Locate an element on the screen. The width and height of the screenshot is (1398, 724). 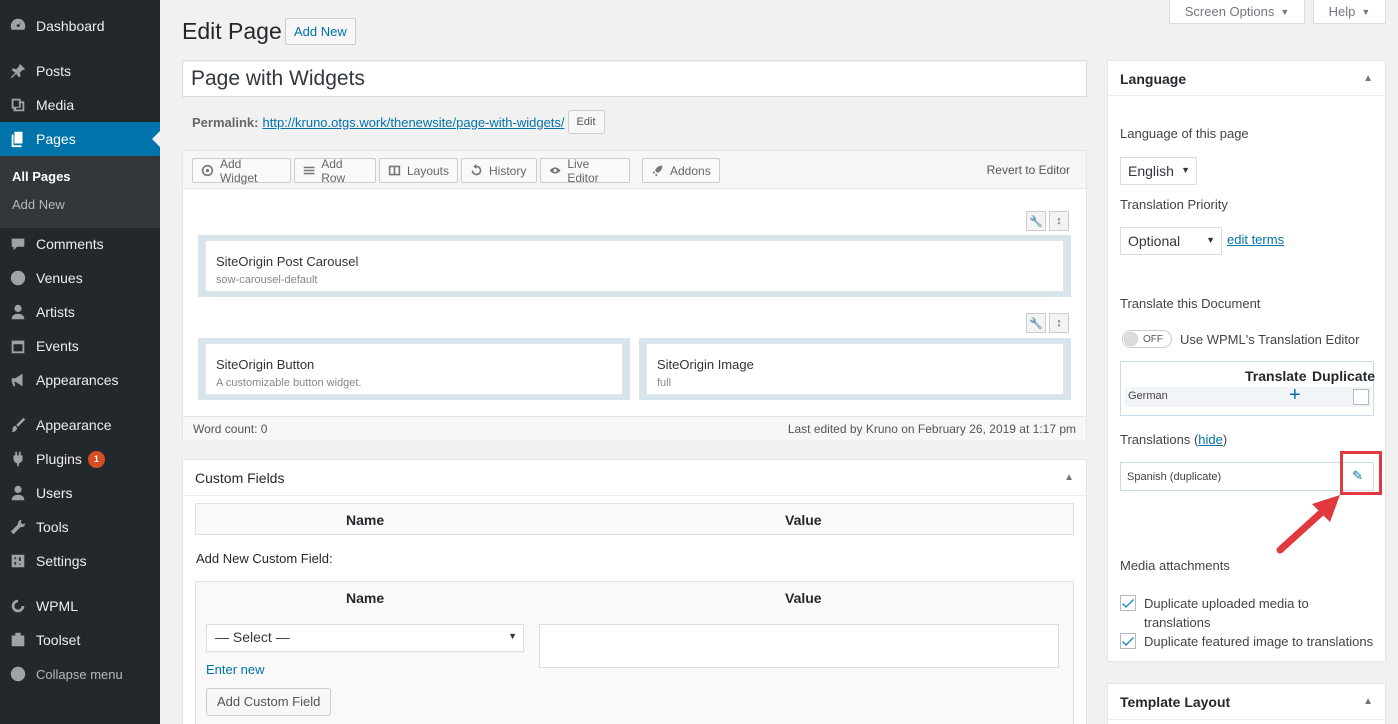
language-box-title: Language is located at coordinates (1153, 79).